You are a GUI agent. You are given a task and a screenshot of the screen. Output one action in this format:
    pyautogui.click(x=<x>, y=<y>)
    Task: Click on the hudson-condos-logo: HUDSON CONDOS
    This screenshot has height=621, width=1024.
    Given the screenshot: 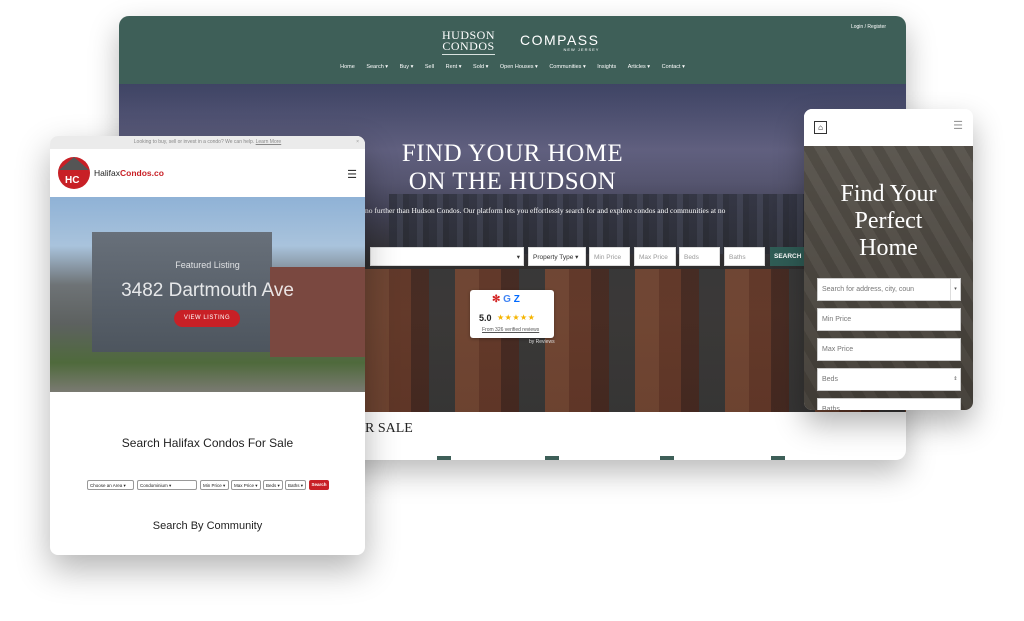 What is the action you would take?
    pyautogui.click(x=469, y=42)
    